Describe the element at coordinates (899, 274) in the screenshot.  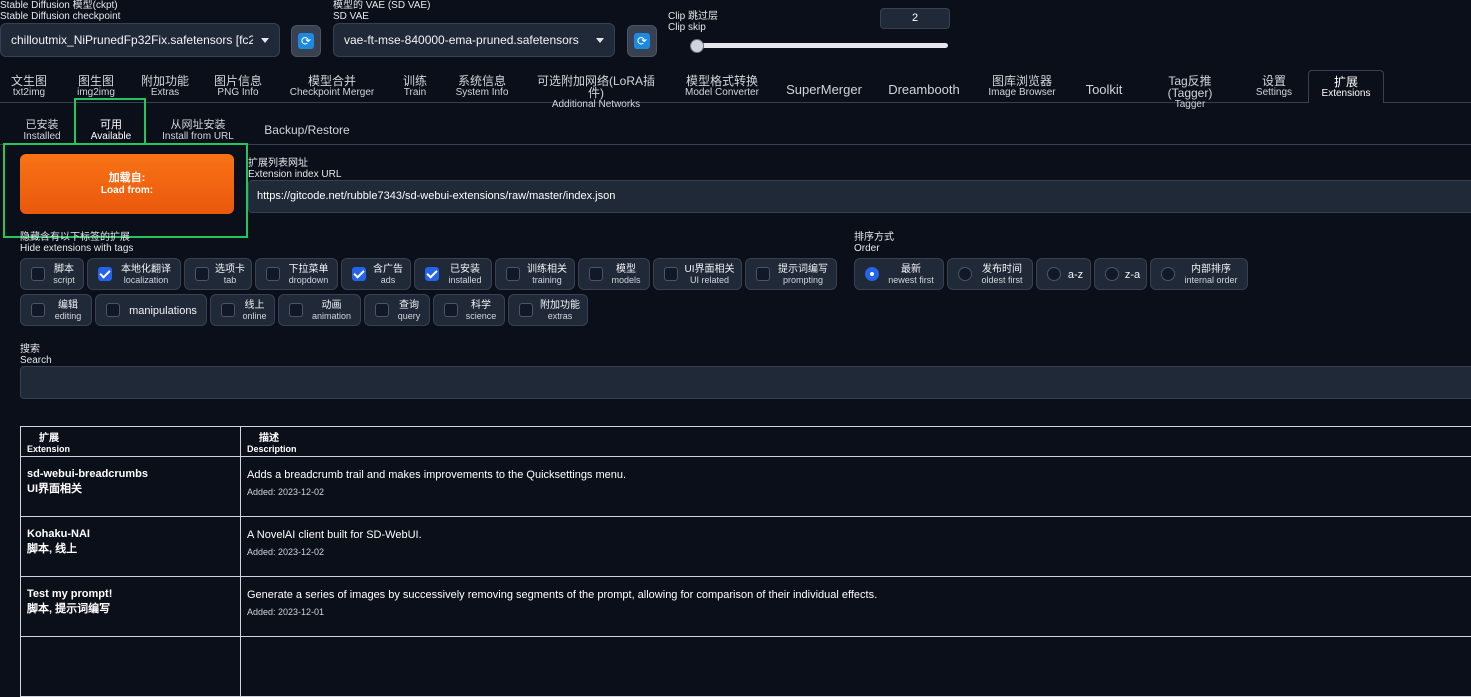
I see `order-option-newest: 最新newest first` at that location.